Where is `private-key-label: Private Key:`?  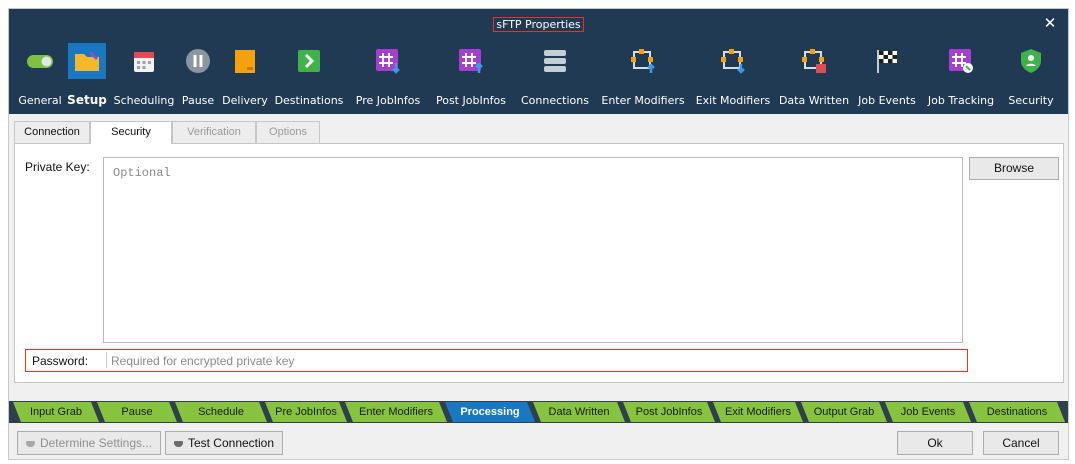 private-key-label: Private Key: is located at coordinates (57, 167).